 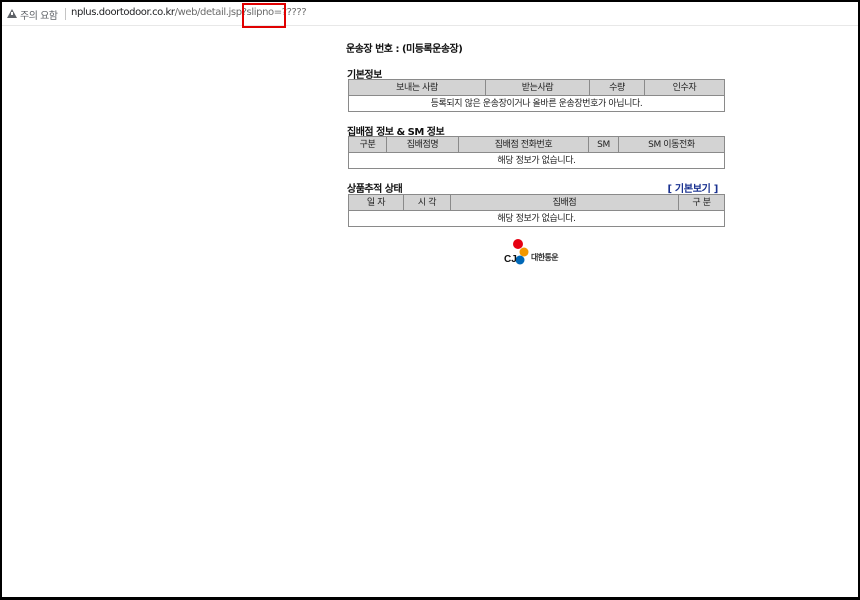 I want to click on cj-logo-icon: CJ, so click(x=516, y=252).